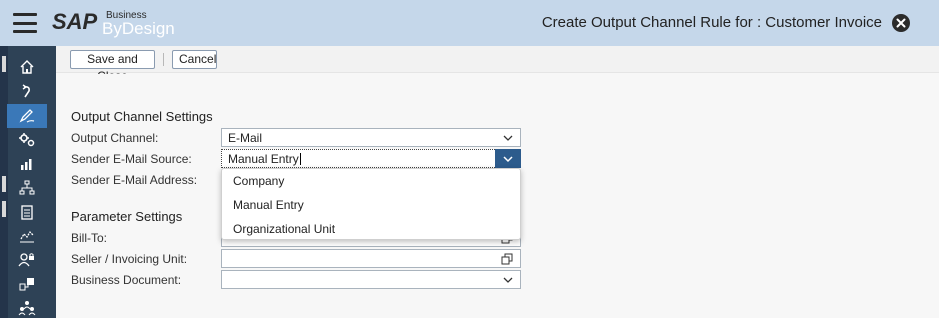 This screenshot has height=318, width=939. What do you see at coordinates (263, 159) in the screenshot?
I see `sender-email-source-value: Manual Entry` at bounding box center [263, 159].